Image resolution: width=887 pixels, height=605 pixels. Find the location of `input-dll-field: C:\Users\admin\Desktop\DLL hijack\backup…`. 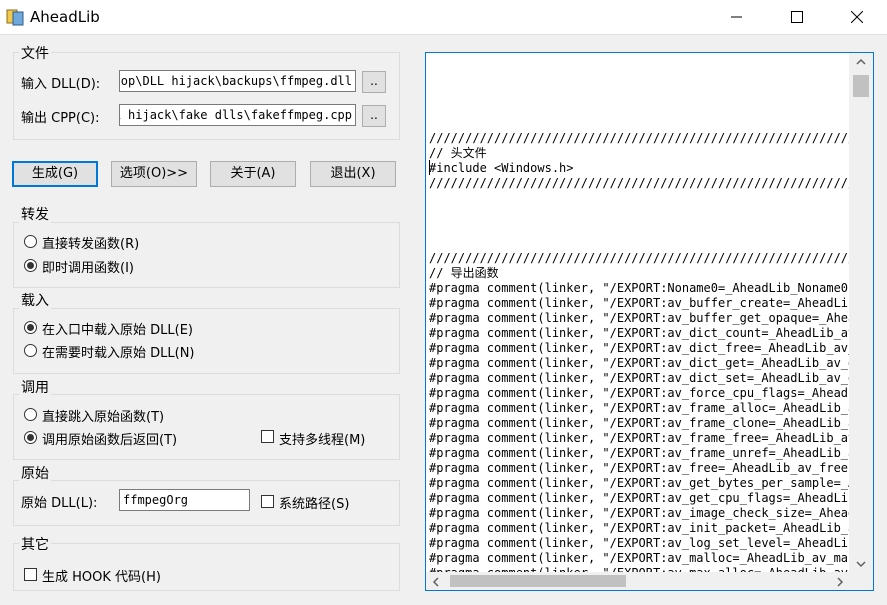

input-dll-field: C:\Users\admin\Desktop\DLL hijack\backup… is located at coordinates (237, 81).